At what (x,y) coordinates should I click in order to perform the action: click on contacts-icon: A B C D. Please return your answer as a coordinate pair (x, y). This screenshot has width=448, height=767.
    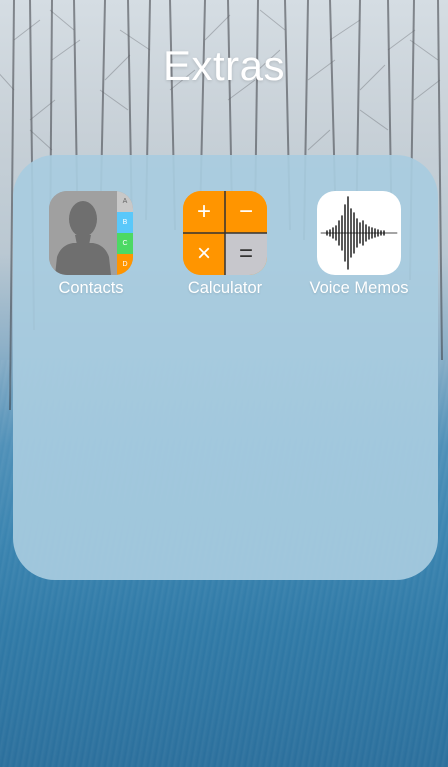
    Looking at the image, I should click on (91, 233).